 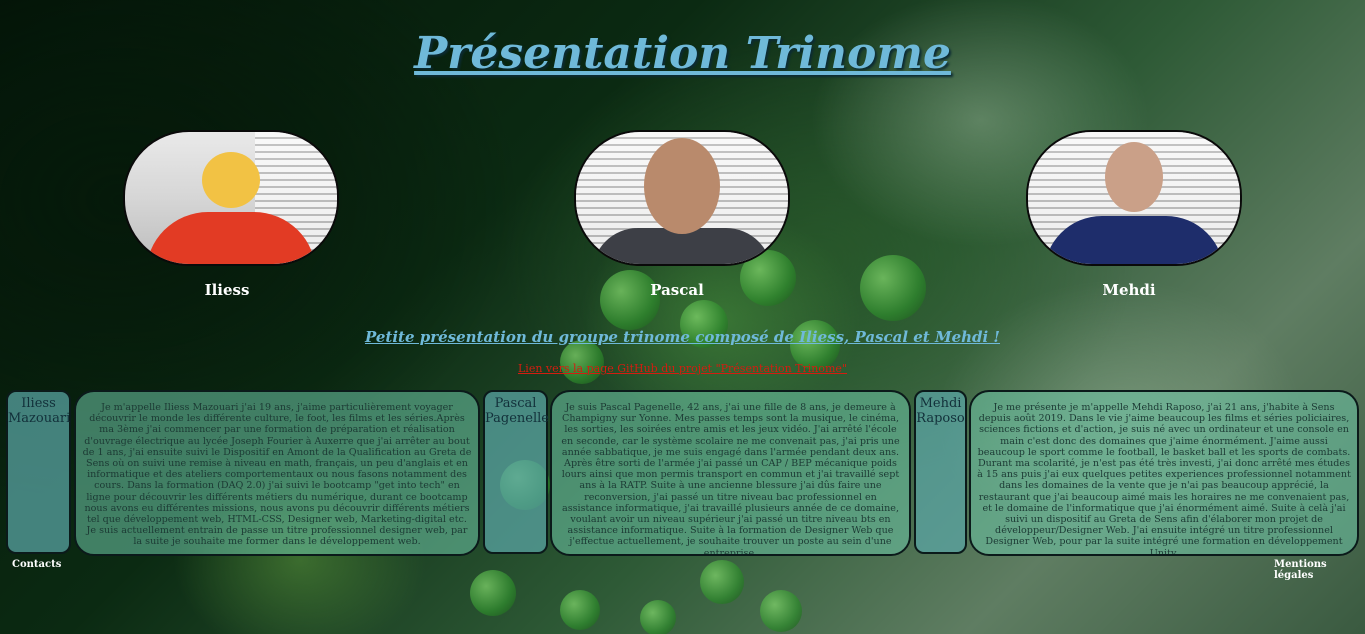 I want to click on page-title: Présentation Trinome, so click(x=682, y=53).